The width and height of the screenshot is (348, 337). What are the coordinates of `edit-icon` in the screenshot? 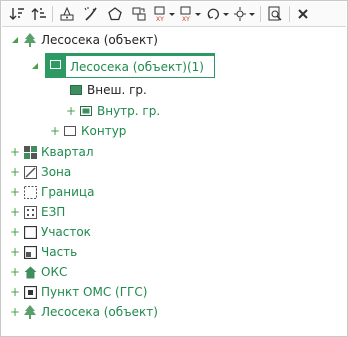 It's located at (67, 14).